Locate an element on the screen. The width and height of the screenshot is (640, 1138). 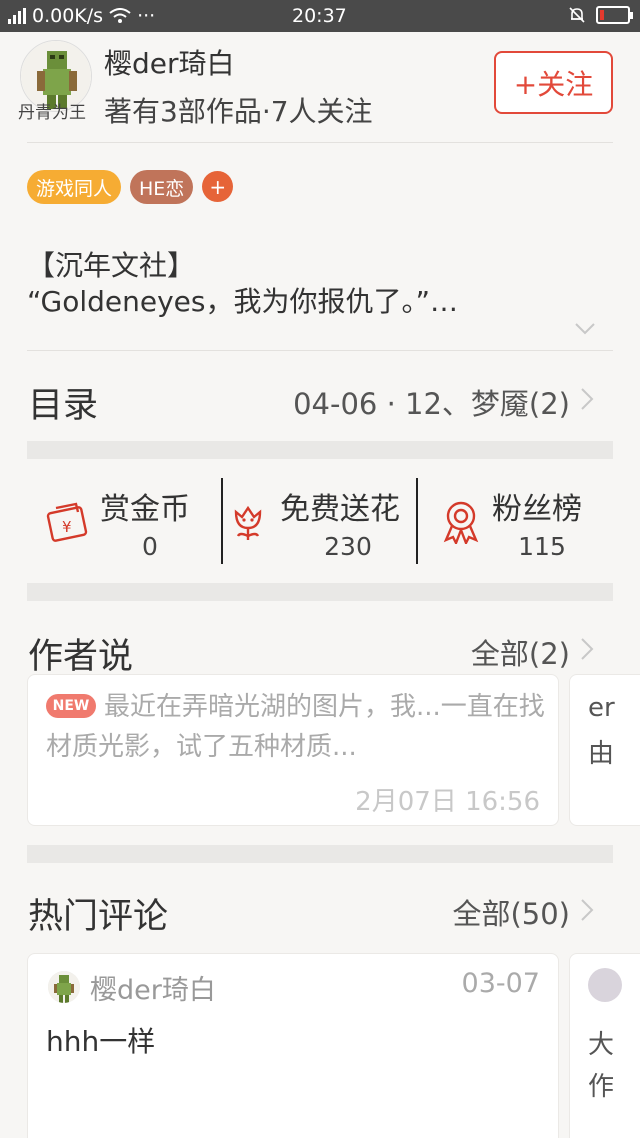
peek-text: 作 is located at coordinates (601, 1087).